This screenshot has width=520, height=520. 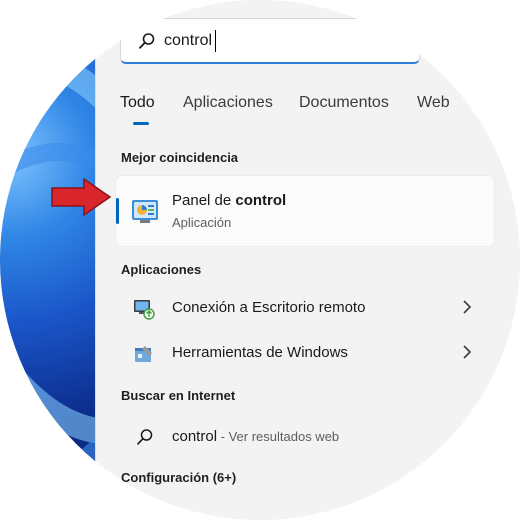 What do you see at coordinates (202, 222) in the screenshot?
I see `best-match-subtitle: Aplicación` at bounding box center [202, 222].